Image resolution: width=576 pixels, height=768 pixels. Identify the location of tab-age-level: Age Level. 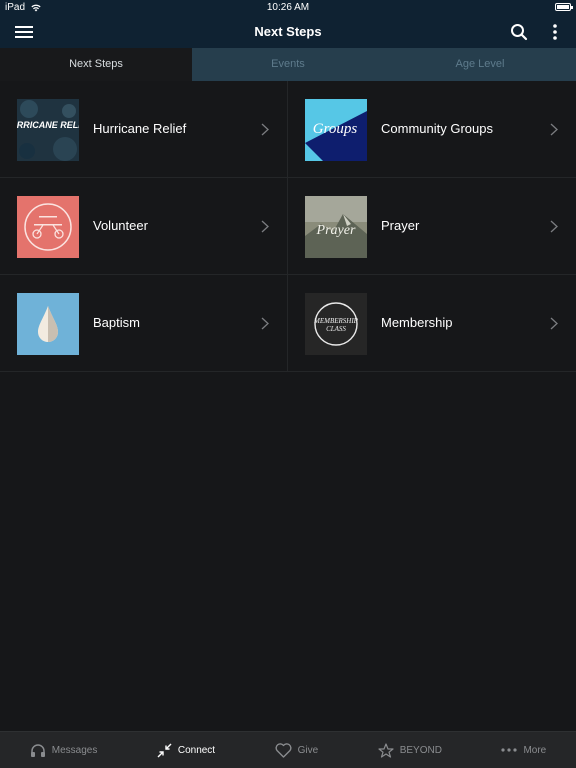
(480, 64).